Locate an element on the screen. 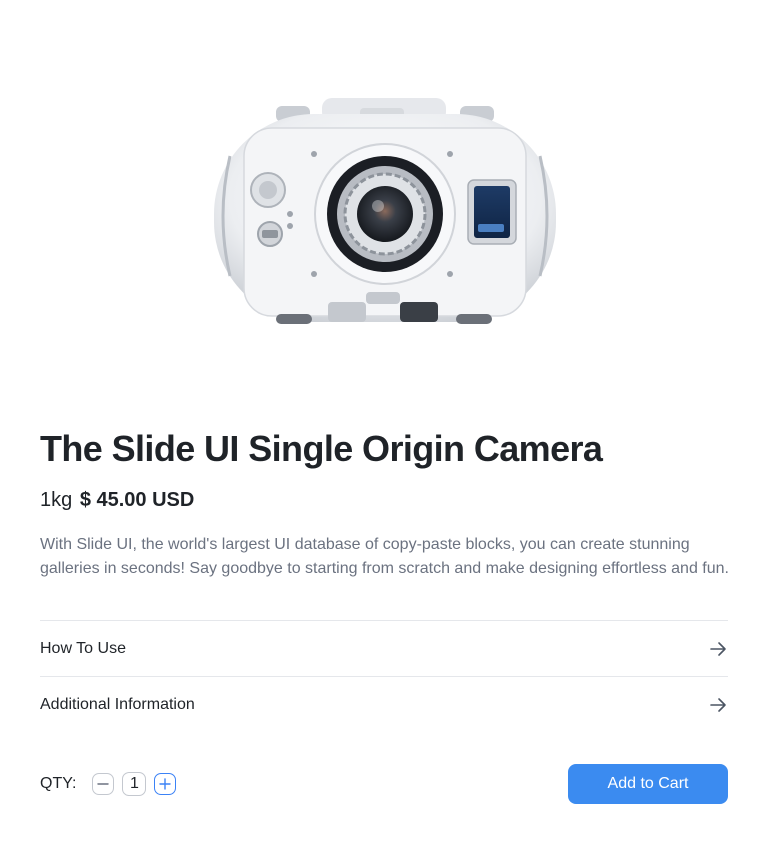 Image resolution: width=768 pixels, height=844 pixels. increase-quantity-button is located at coordinates (165, 784).